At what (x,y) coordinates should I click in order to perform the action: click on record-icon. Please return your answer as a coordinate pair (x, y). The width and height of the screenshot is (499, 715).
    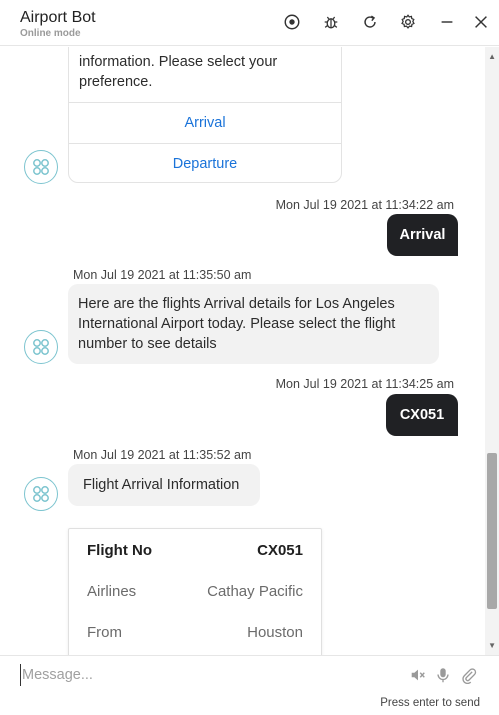
    Looking at the image, I should click on (292, 22).